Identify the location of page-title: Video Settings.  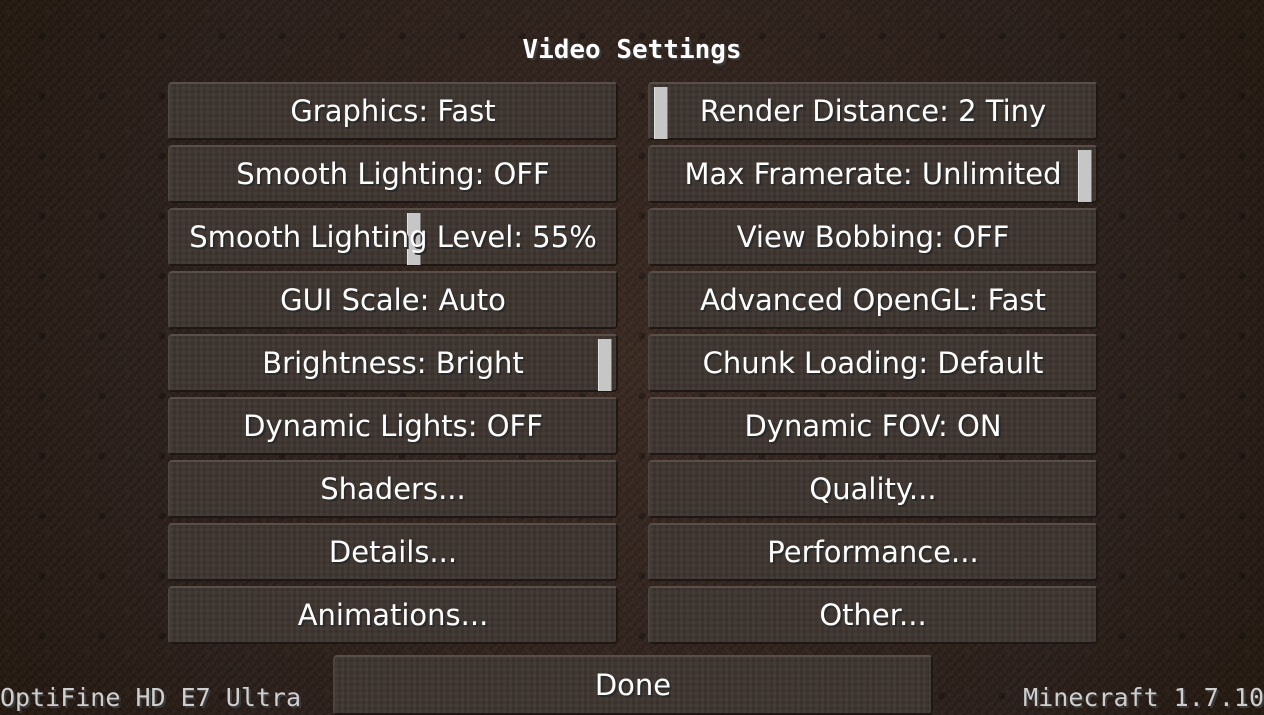
(632, 50).